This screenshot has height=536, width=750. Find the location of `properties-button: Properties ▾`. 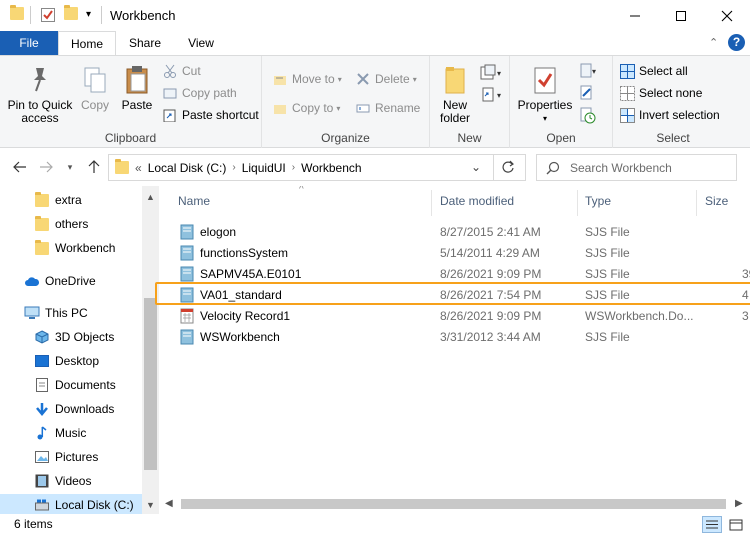

properties-button: Properties ▾ is located at coordinates (545, 94).